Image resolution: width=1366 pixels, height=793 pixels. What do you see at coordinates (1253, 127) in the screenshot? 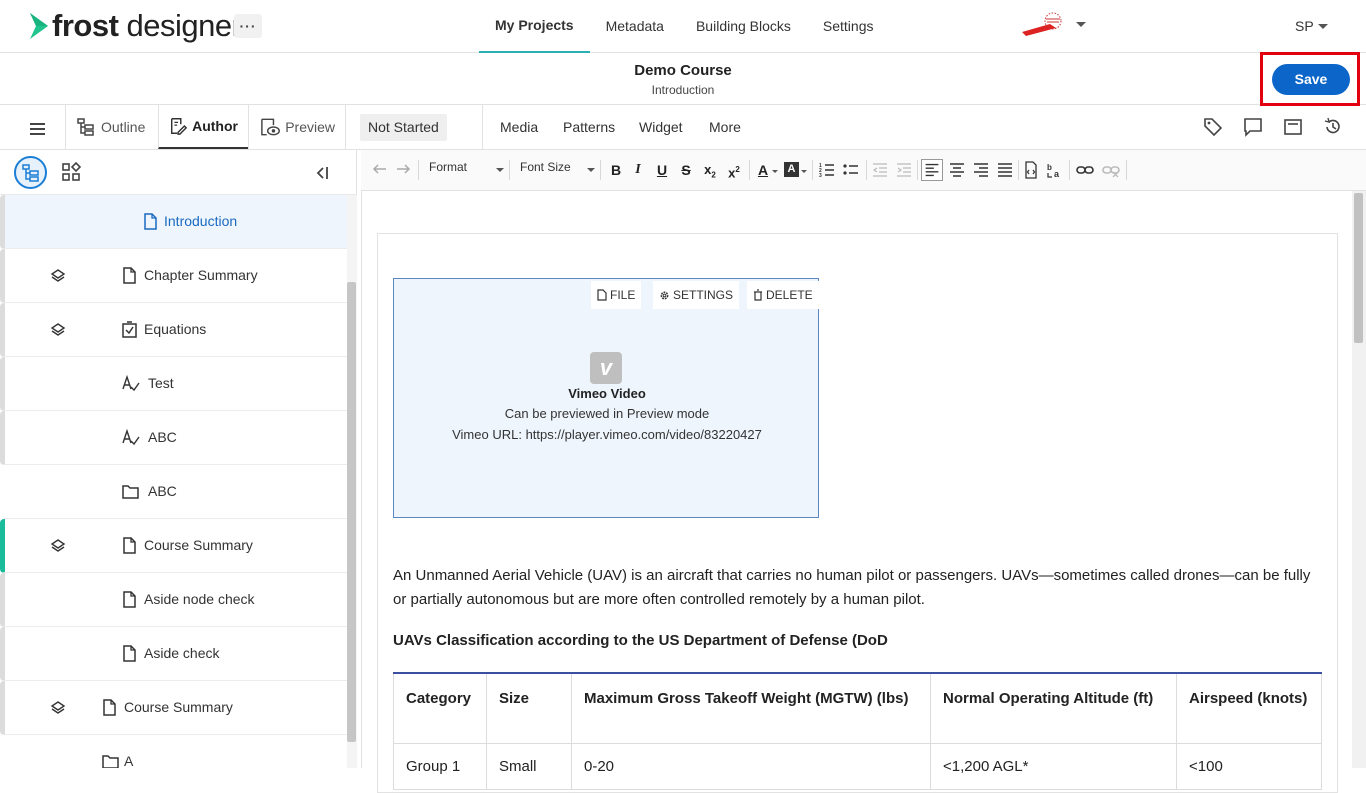
I see `comment-icon` at bounding box center [1253, 127].